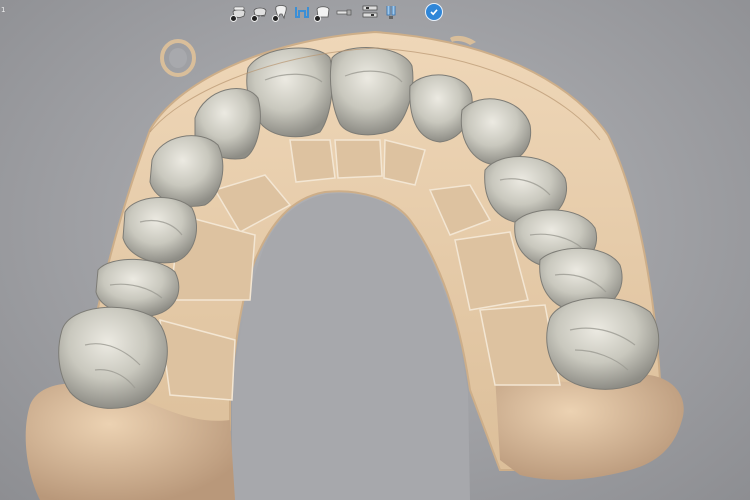  I want to click on implant-tool, so click(344, 12).